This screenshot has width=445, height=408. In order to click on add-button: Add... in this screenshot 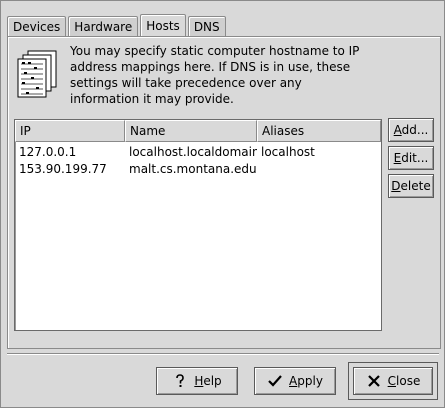, I will do `click(411, 130)`.